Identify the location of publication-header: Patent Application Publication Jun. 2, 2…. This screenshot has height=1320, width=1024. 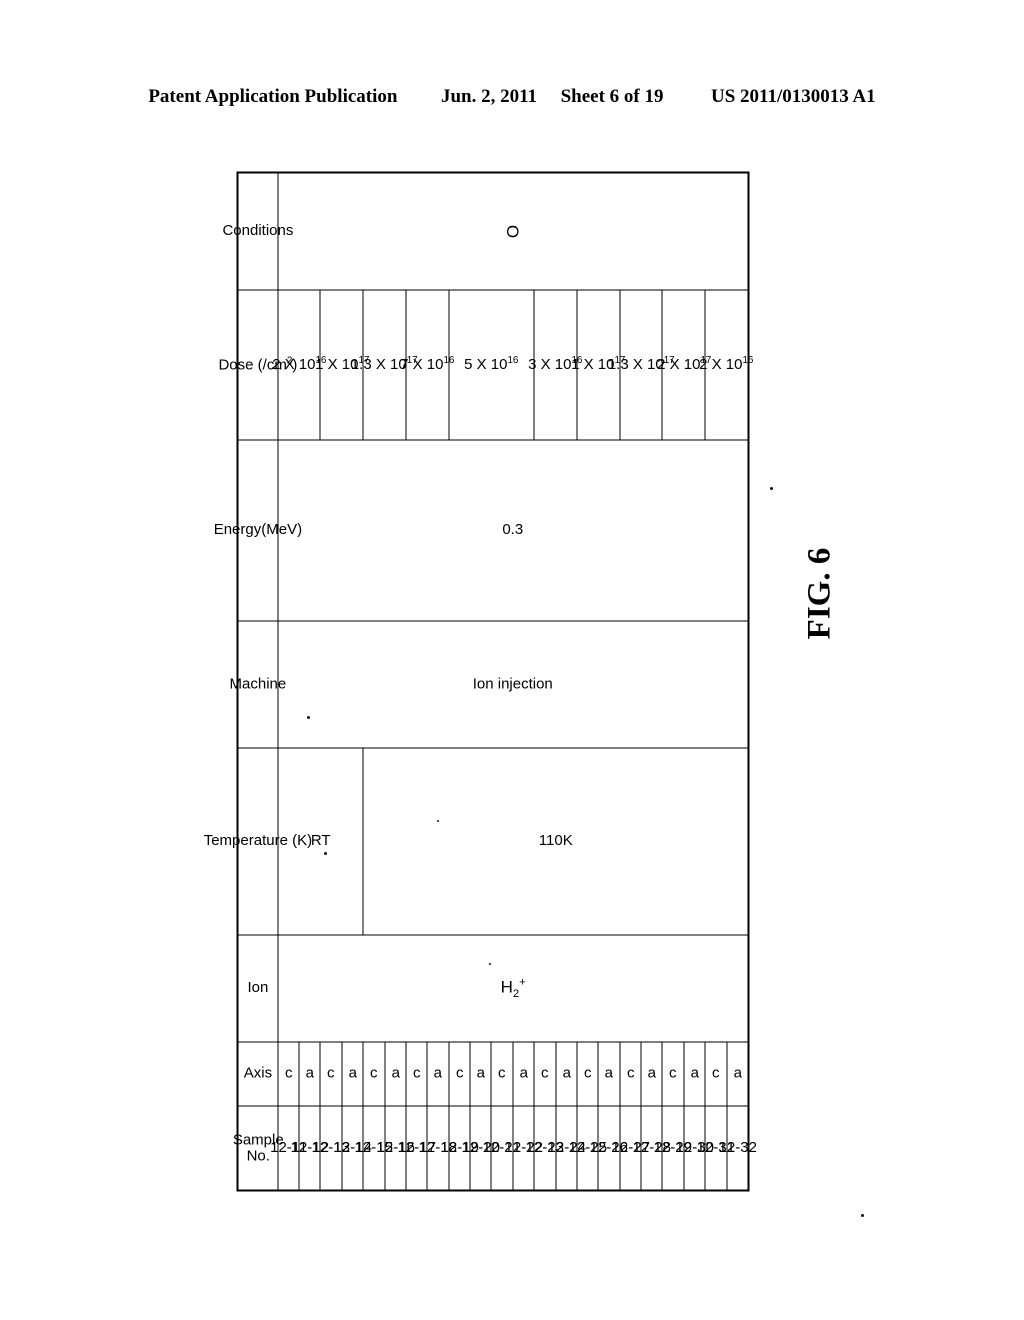
(512, 97).